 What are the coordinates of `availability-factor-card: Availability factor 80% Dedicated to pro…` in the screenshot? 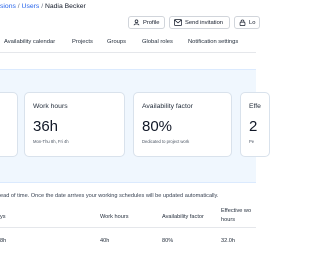 It's located at (182, 124).